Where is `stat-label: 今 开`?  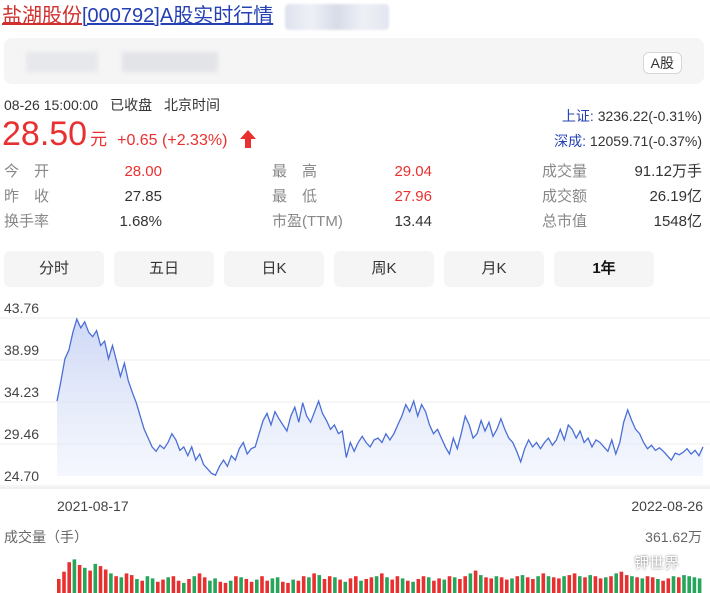 stat-label: 今 开 is located at coordinates (27, 171).